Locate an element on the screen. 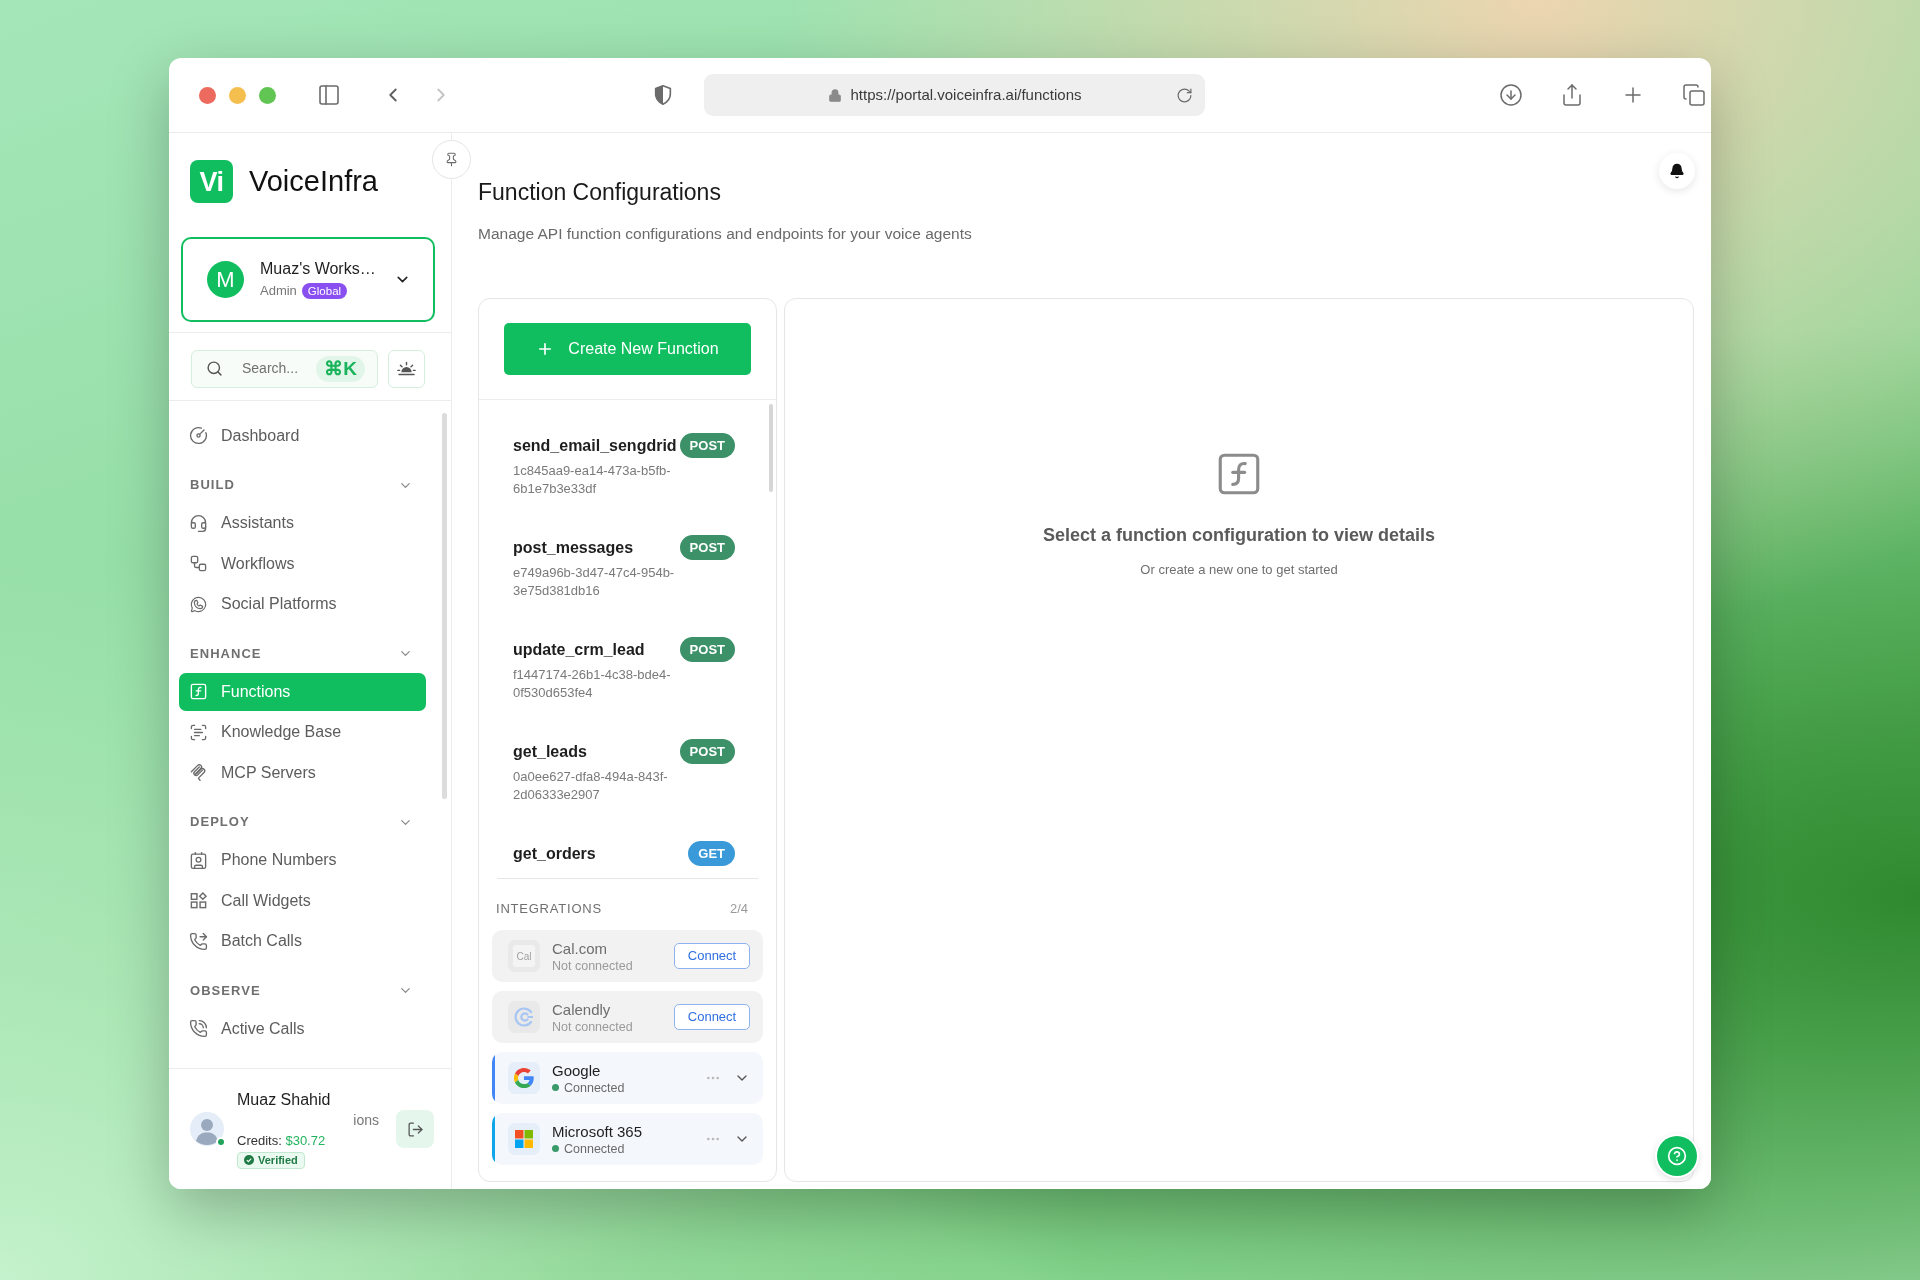 The image size is (1920, 1280). function-name: post_messages is located at coordinates (573, 547).